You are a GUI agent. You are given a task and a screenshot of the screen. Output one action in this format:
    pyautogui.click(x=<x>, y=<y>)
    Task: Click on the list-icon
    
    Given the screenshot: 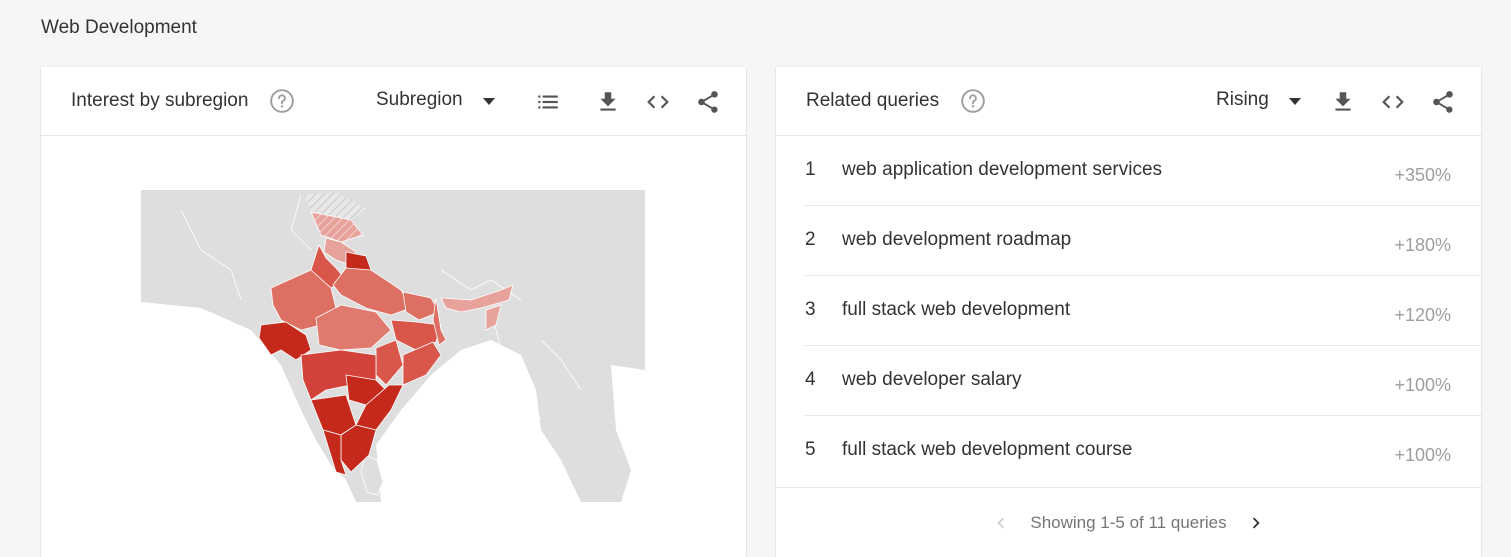 What is the action you would take?
    pyautogui.click(x=548, y=102)
    